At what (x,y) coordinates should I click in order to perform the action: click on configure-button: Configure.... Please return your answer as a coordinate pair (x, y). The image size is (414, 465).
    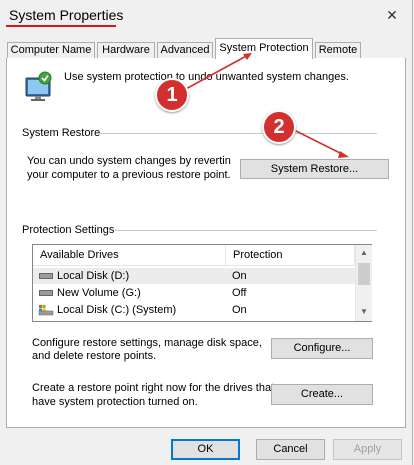
    Looking at the image, I should click on (322, 348).